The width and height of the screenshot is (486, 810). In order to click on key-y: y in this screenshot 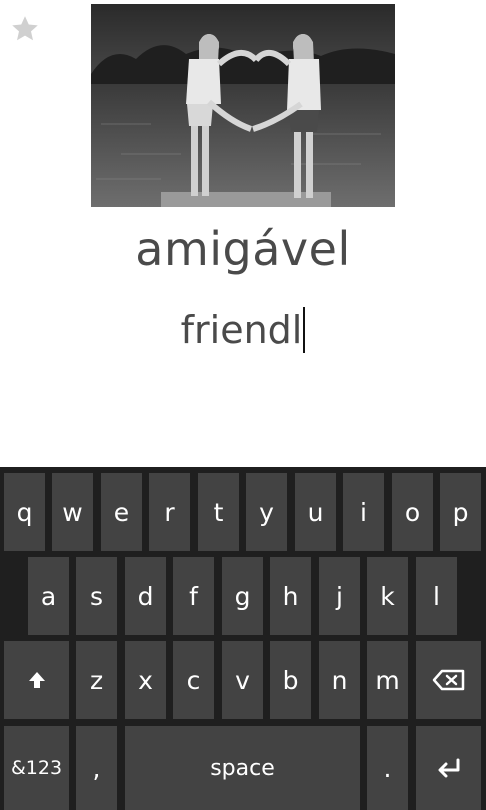, I will do `click(266, 512)`.